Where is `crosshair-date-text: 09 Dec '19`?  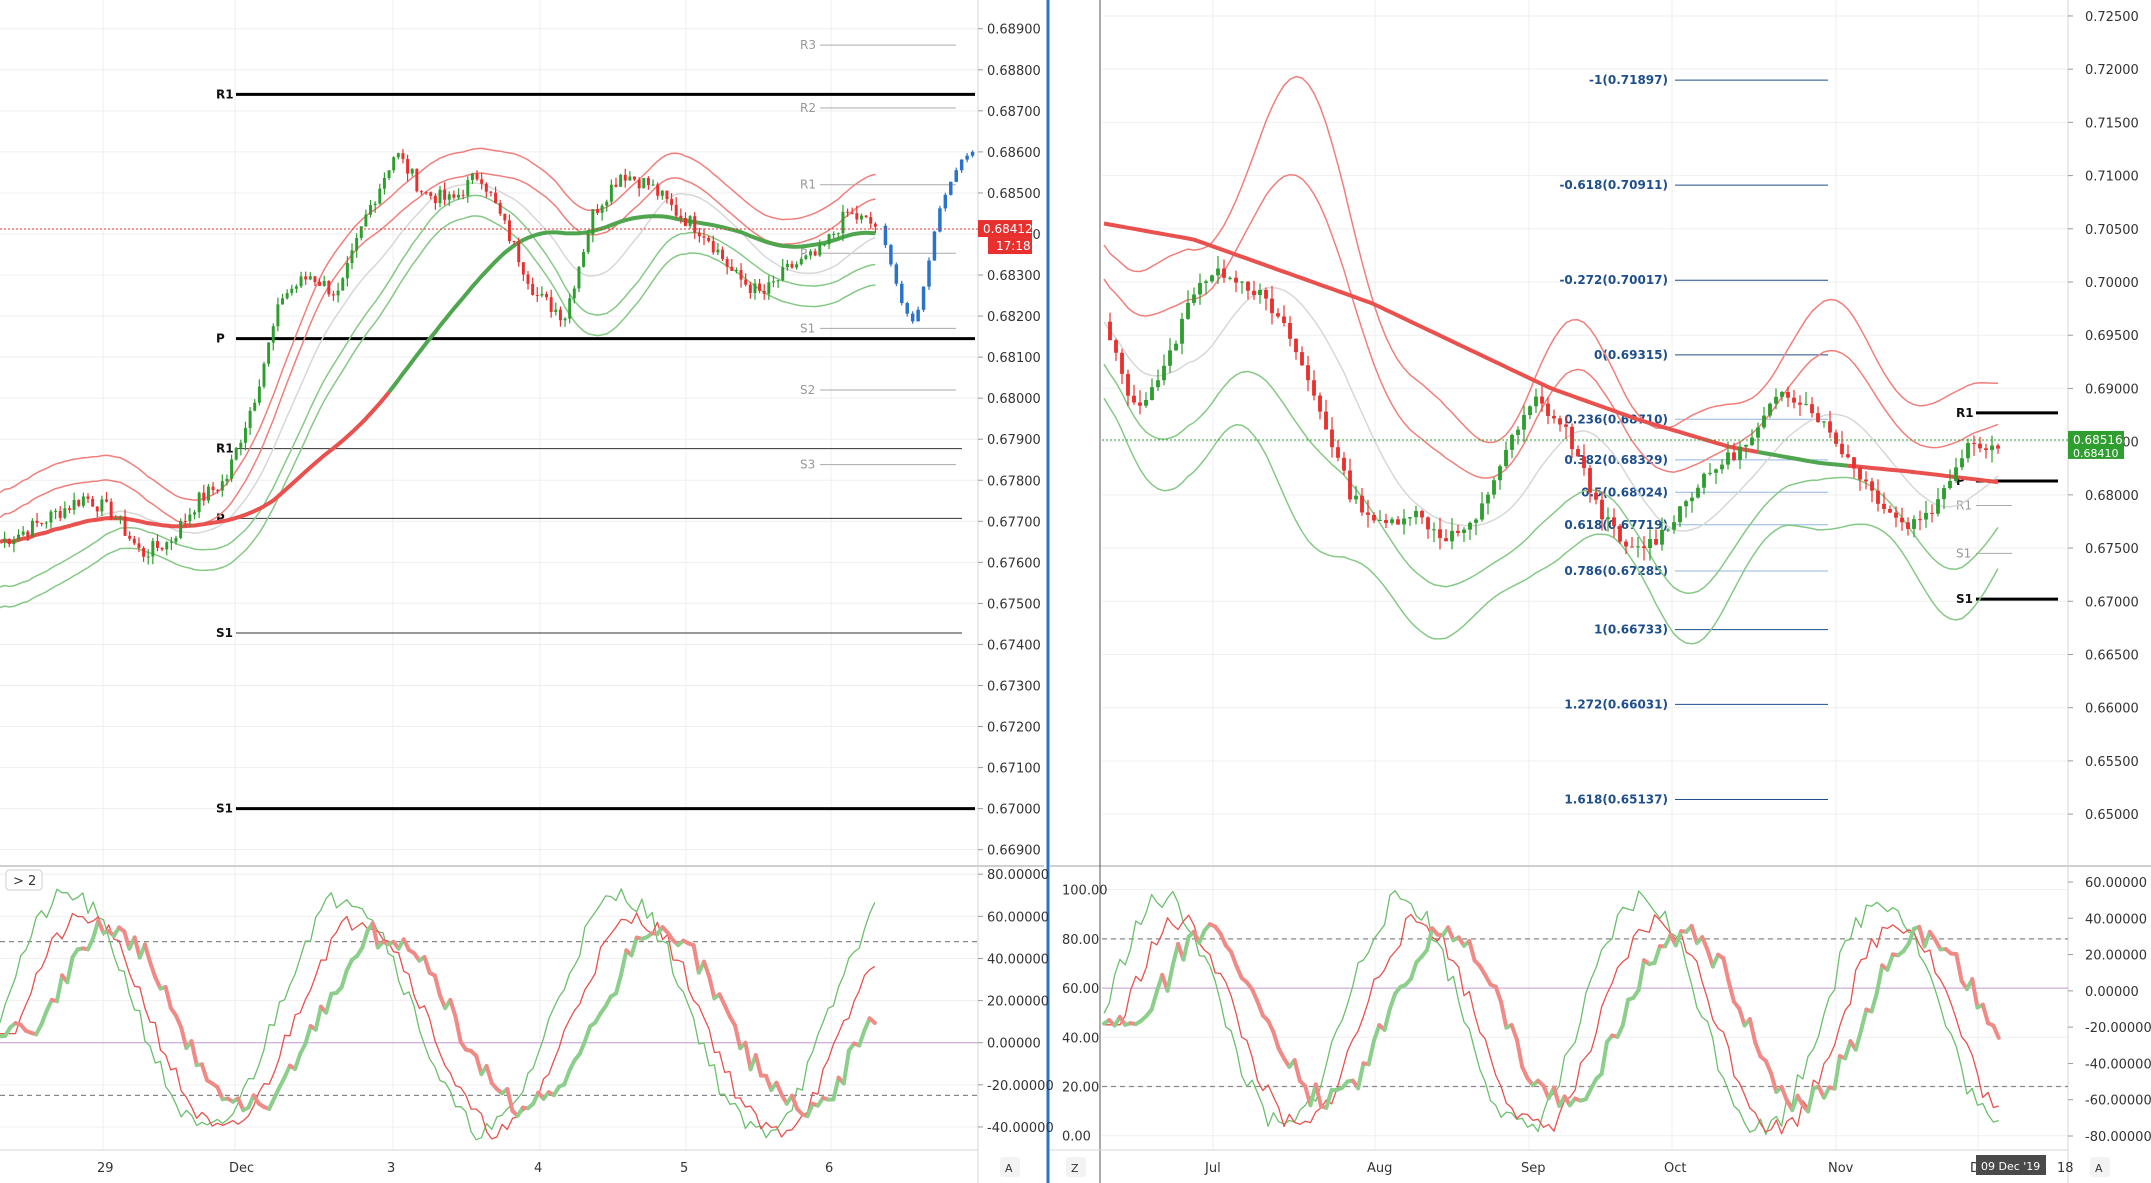
crosshair-date-text: 09 Dec '19 is located at coordinates (2010, 1166).